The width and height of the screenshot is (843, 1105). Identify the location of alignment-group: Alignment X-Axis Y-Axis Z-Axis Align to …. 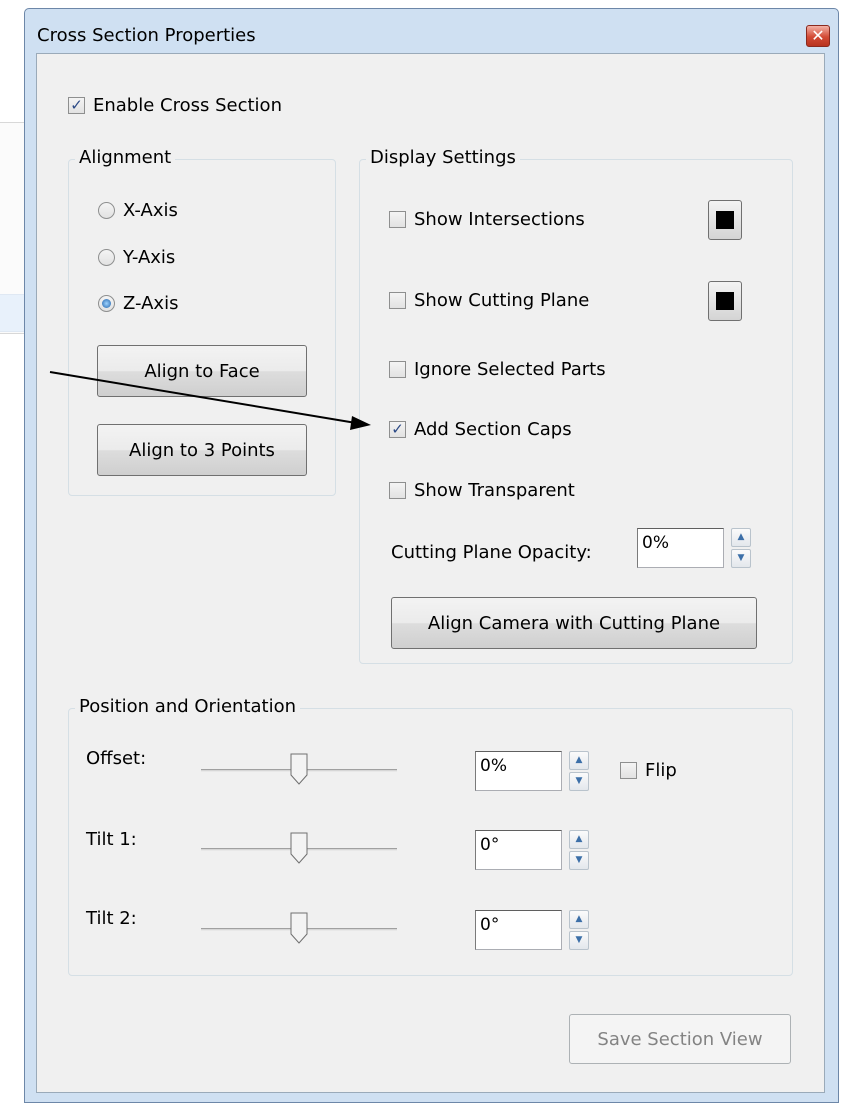
(202, 321).